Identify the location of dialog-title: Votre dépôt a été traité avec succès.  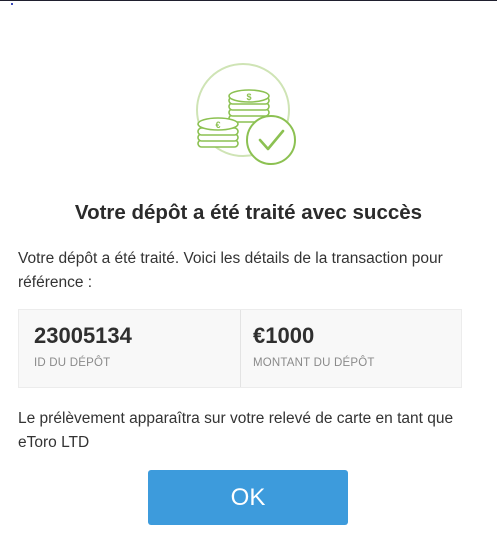
(248, 212).